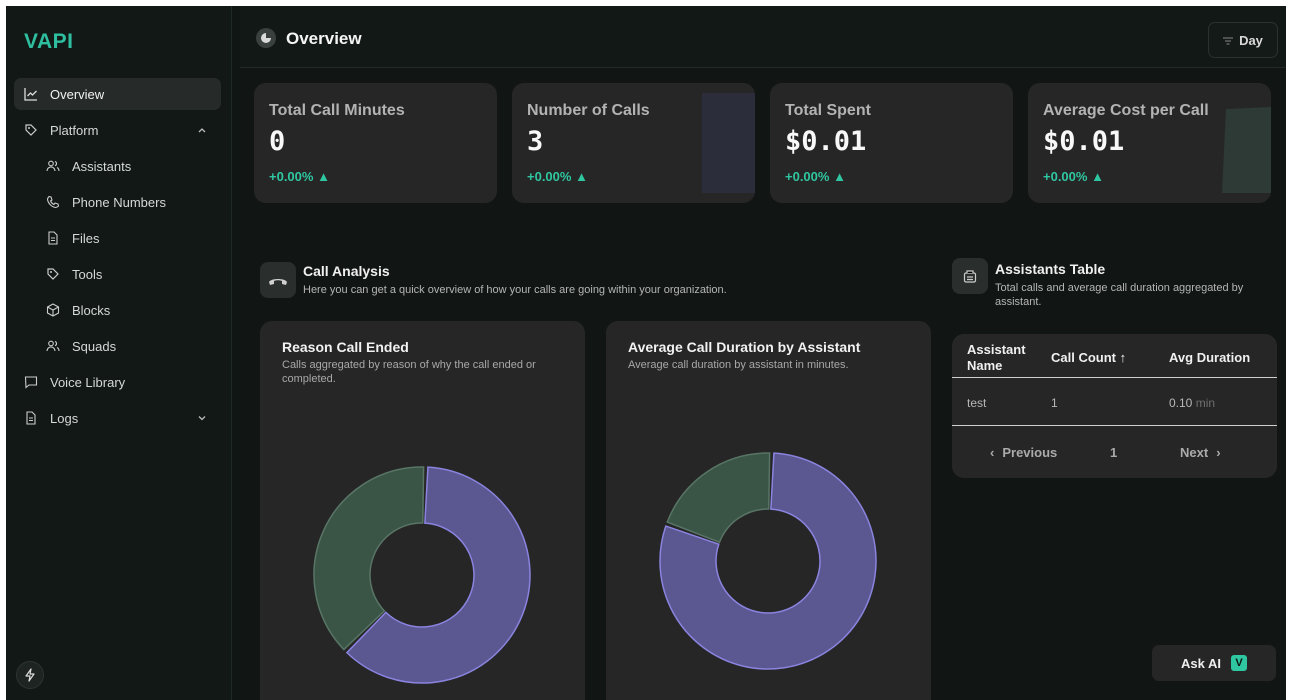 This screenshot has width=1290, height=700. Describe the element at coordinates (828, 110) in the screenshot. I see `stat-label: Total Spent` at that location.